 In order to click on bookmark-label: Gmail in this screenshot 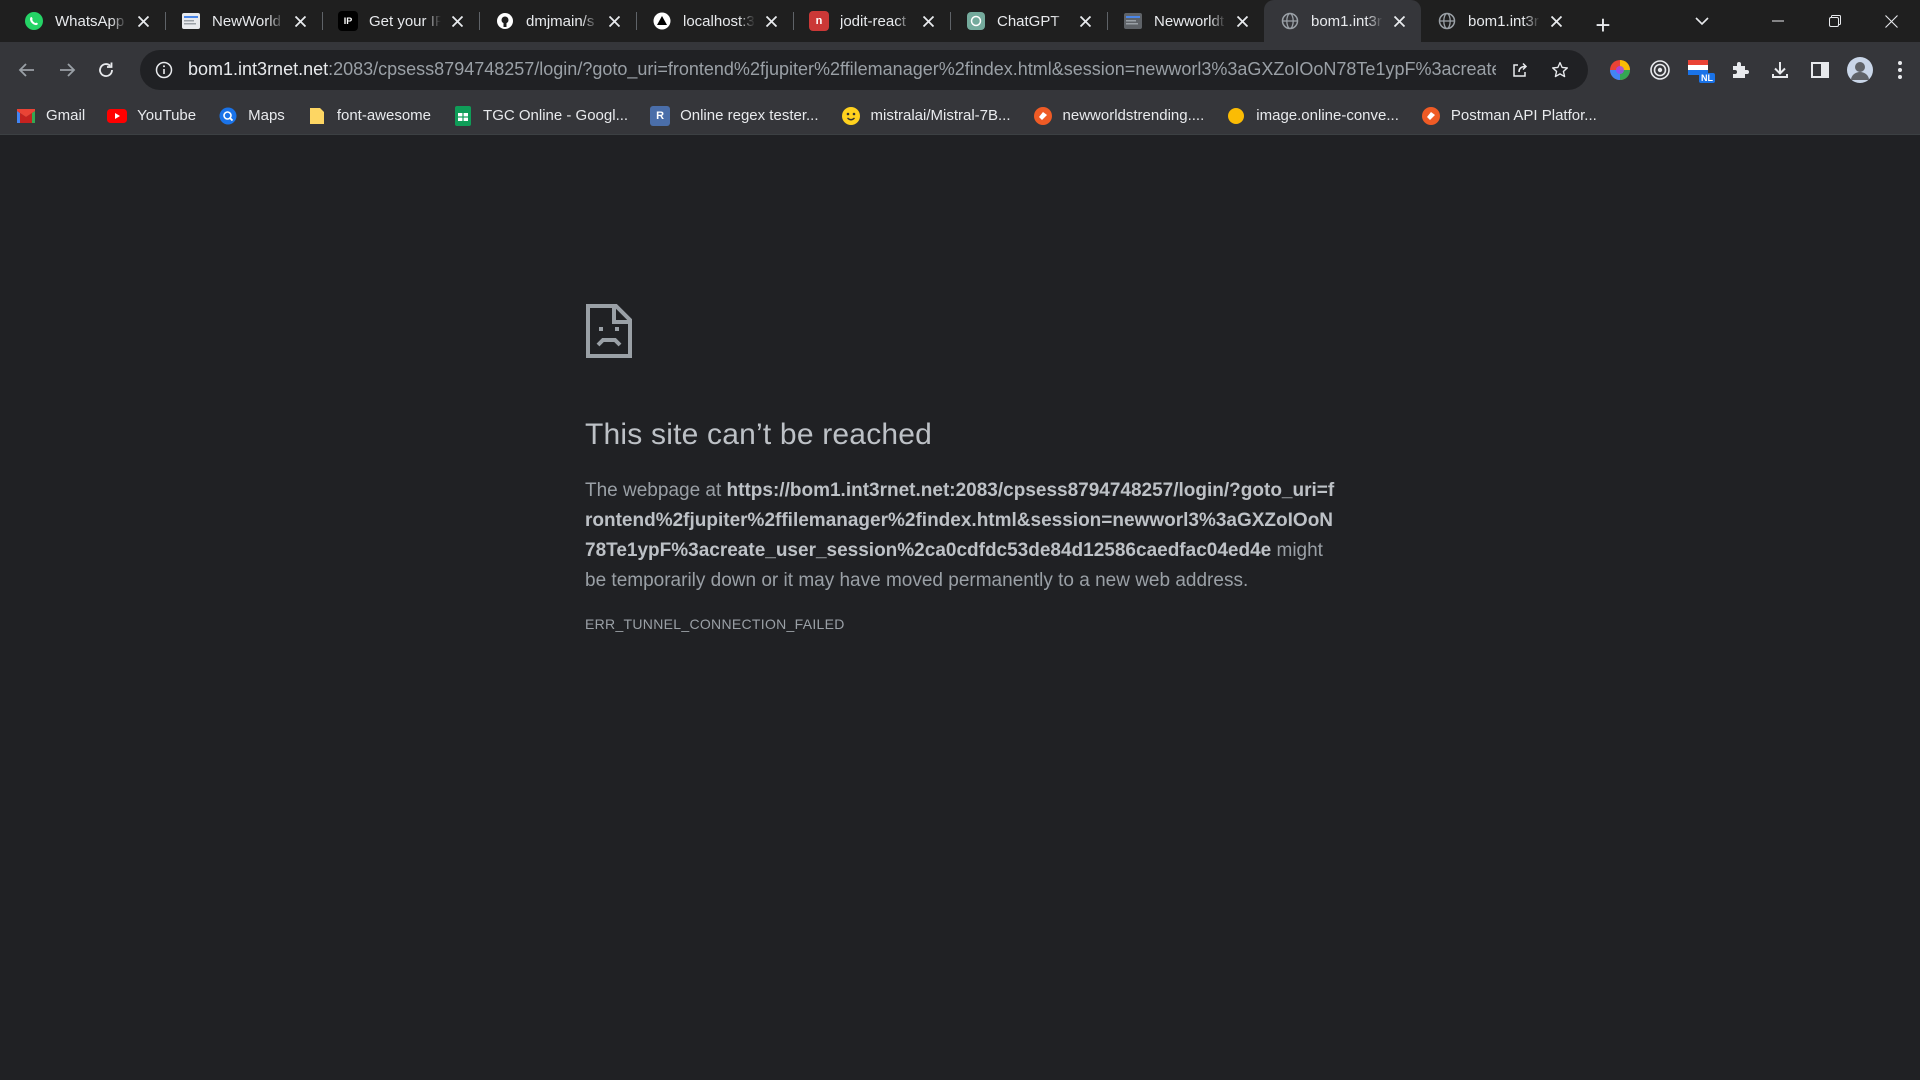, I will do `click(66, 115)`.